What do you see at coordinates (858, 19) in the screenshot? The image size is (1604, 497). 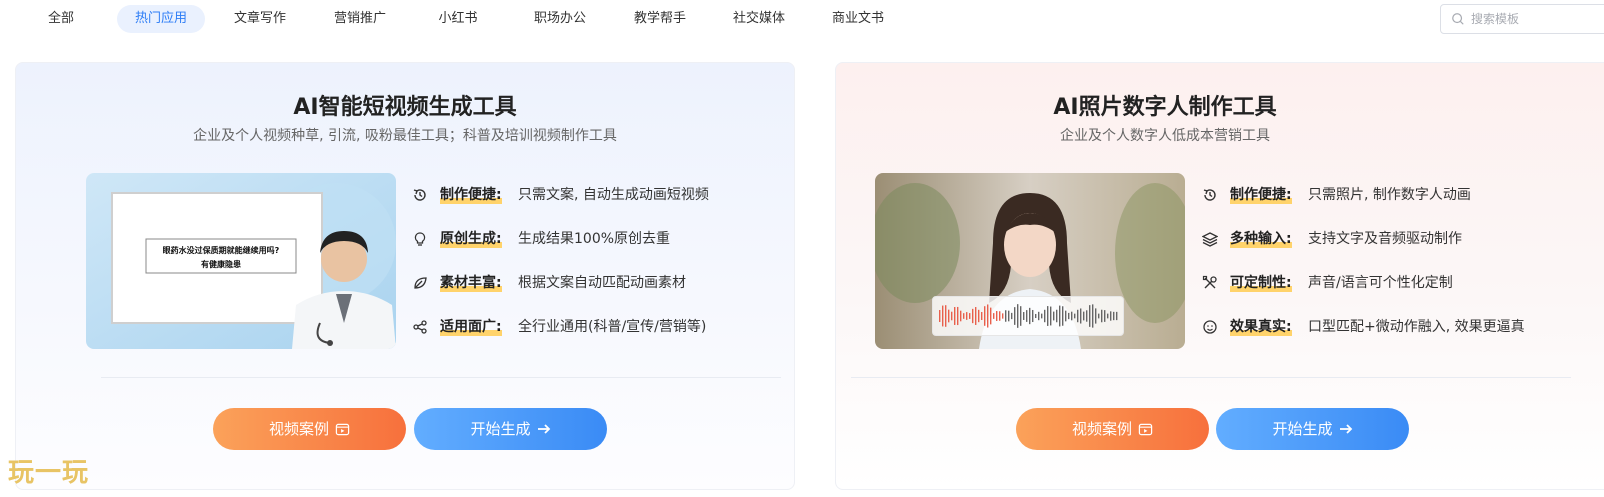 I see `tab-business-docs: 商业文书` at bounding box center [858, 19].